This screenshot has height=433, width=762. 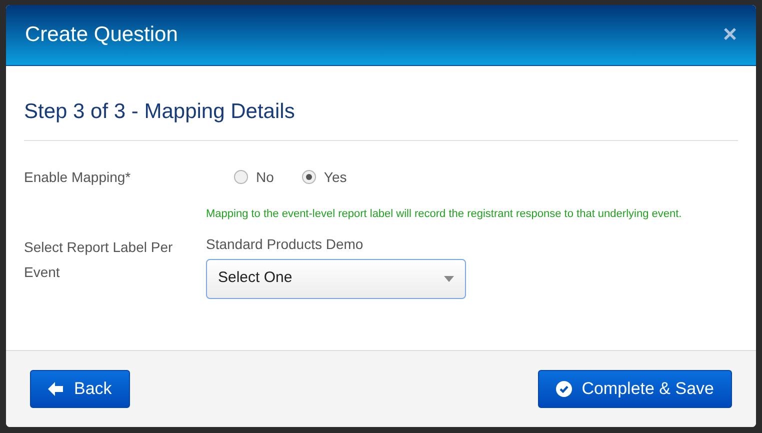 What do you see at coordinates (444, 214) in the screenshot?
I see `hint-text: Mapping to the event-level report label will record the registrant response to that underlying event.` at bounding box center [444, 214].